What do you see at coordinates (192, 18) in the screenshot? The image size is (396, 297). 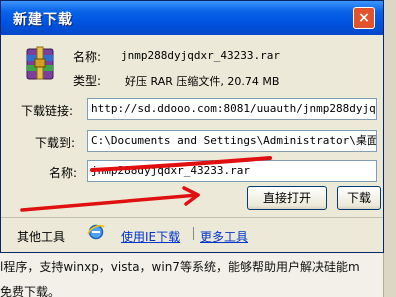 I see `dialog-titlebar: 新建下载 ×` at bounding box center [192, 18].